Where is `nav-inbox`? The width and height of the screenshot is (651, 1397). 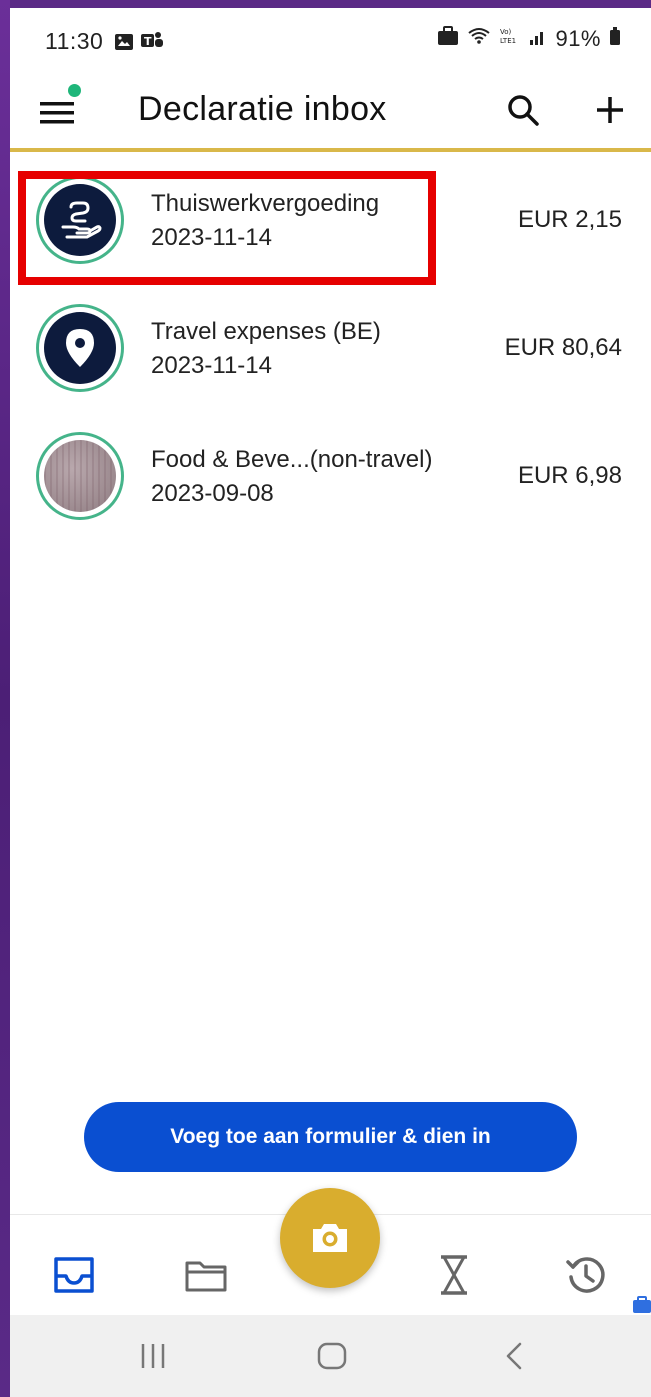 nav-inbox is located at coordinates (74, 1275).